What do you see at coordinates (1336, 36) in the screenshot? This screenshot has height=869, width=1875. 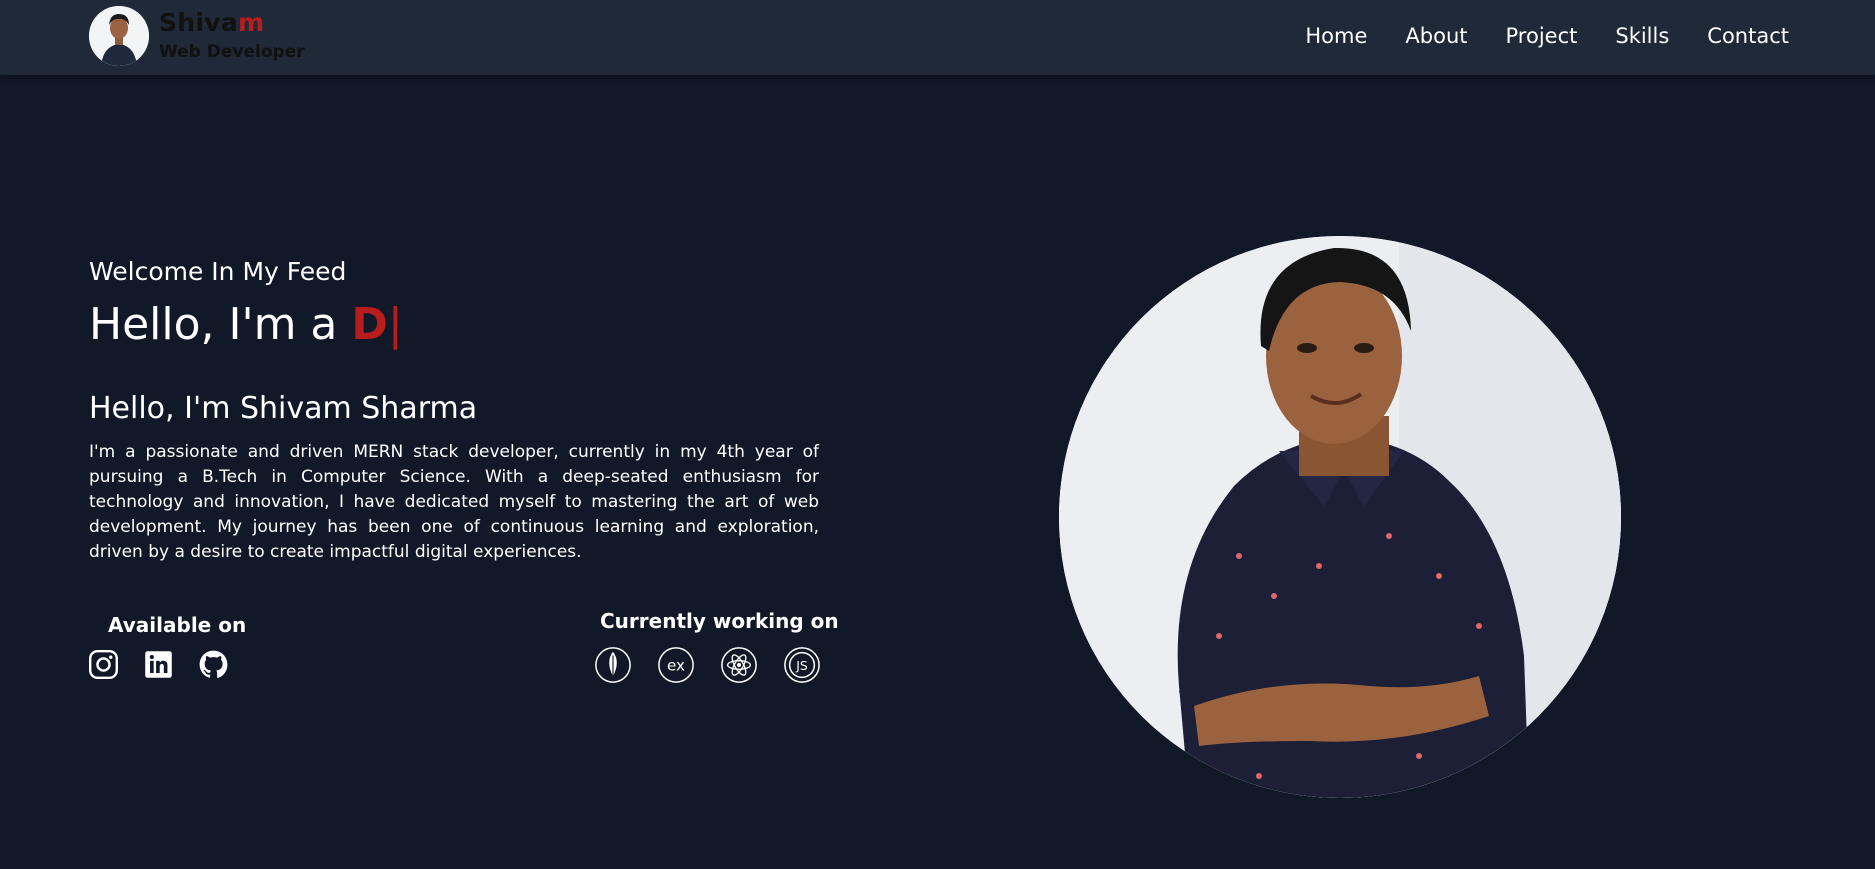 I see `nav-home: Home` at bounding box center [1336, 36].